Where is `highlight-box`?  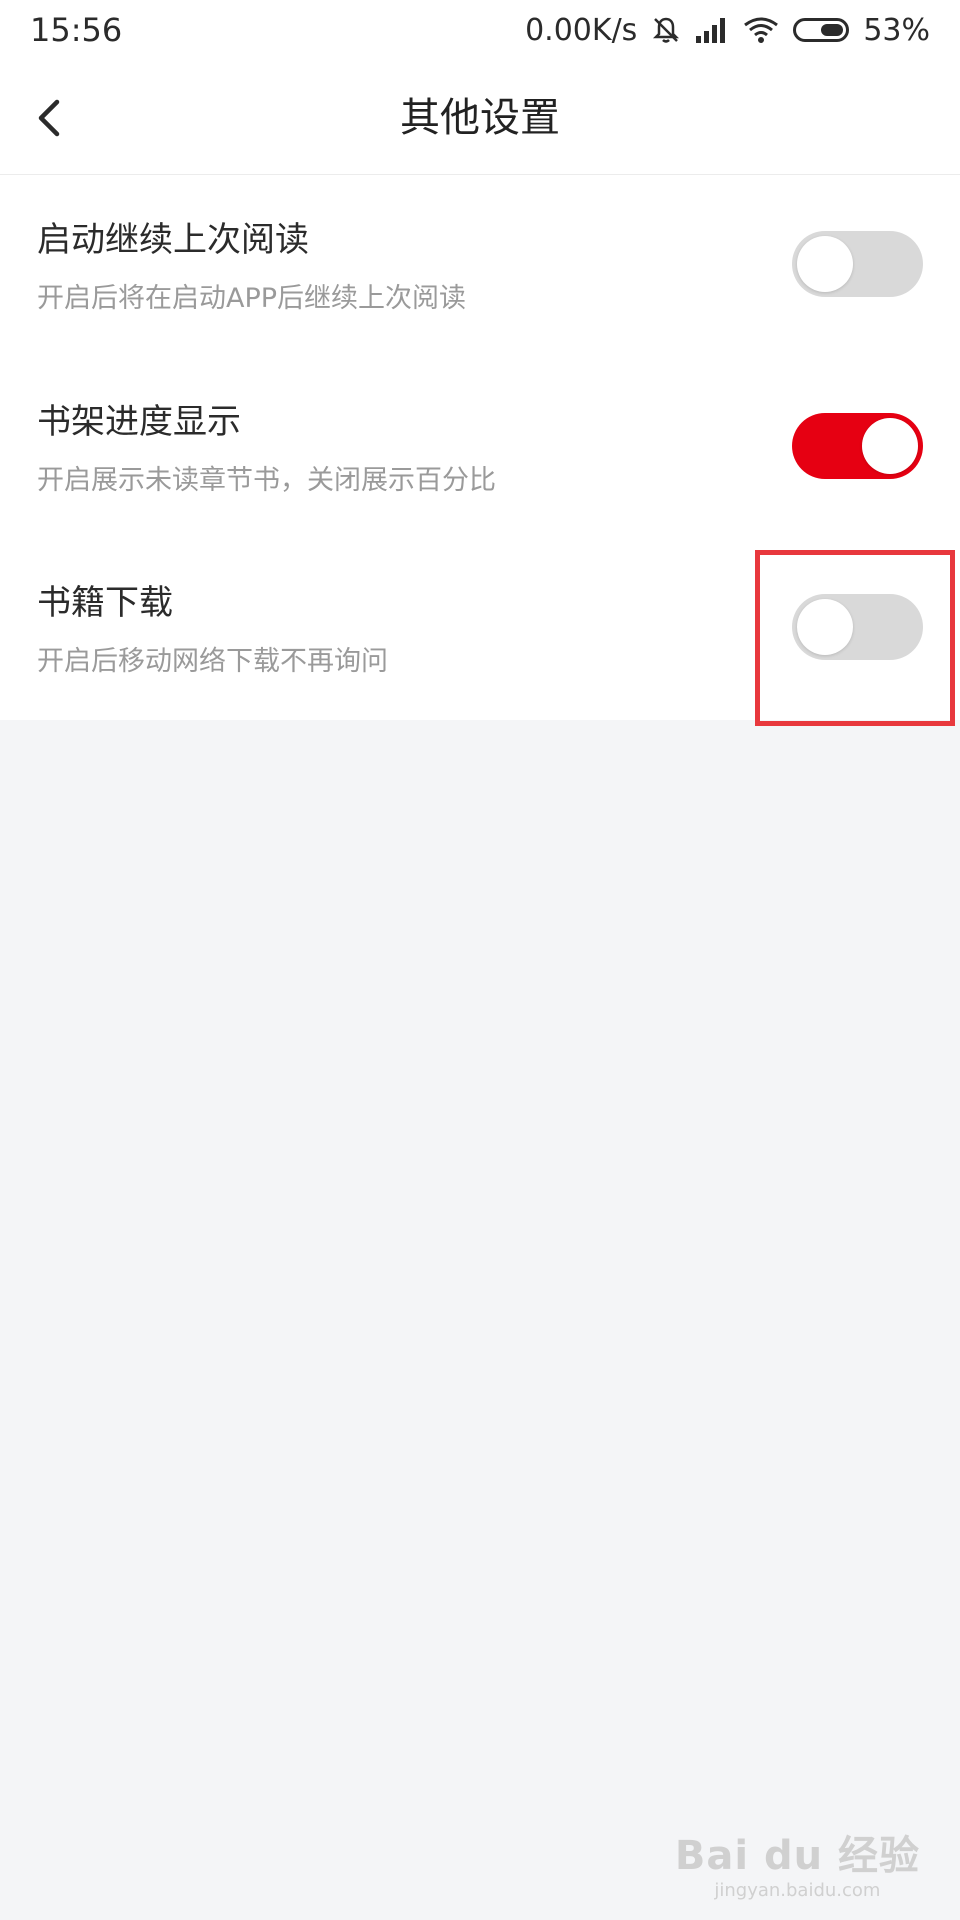 highlight-box is located at coordinates (855, 638).